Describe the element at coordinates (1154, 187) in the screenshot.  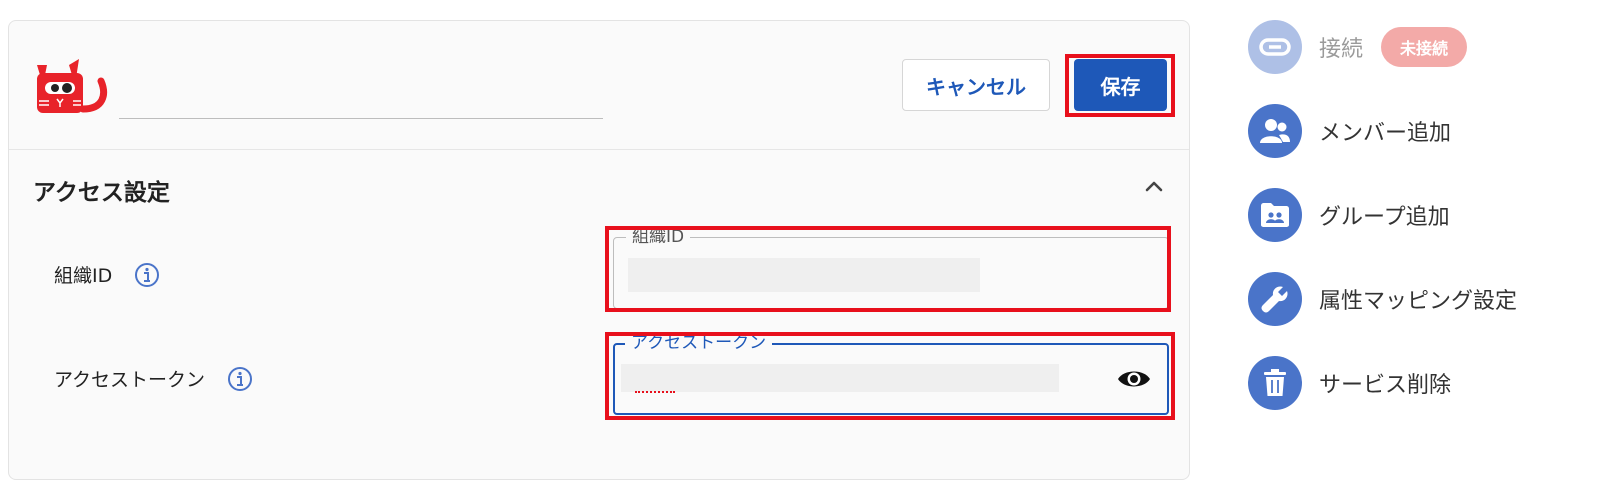
I see `chevron-up-icon` at that location.